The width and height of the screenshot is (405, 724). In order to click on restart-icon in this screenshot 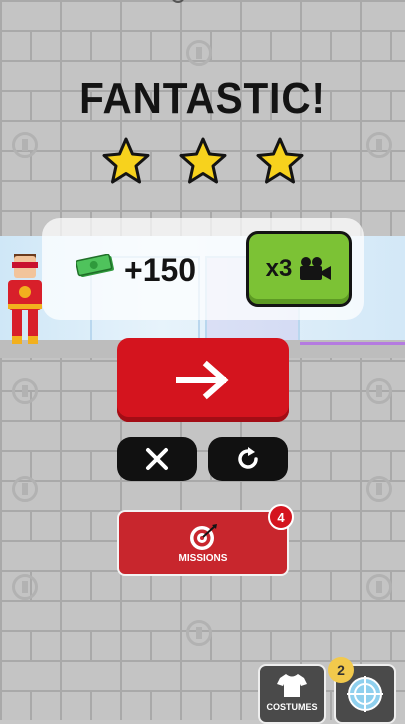, I will do `click(248, 458)`.